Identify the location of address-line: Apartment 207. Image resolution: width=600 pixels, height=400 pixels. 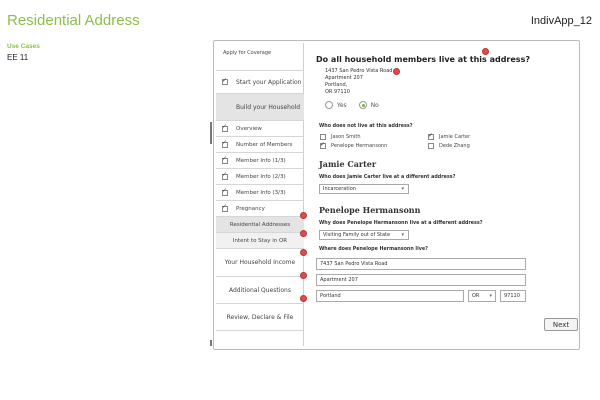
(344, 78).